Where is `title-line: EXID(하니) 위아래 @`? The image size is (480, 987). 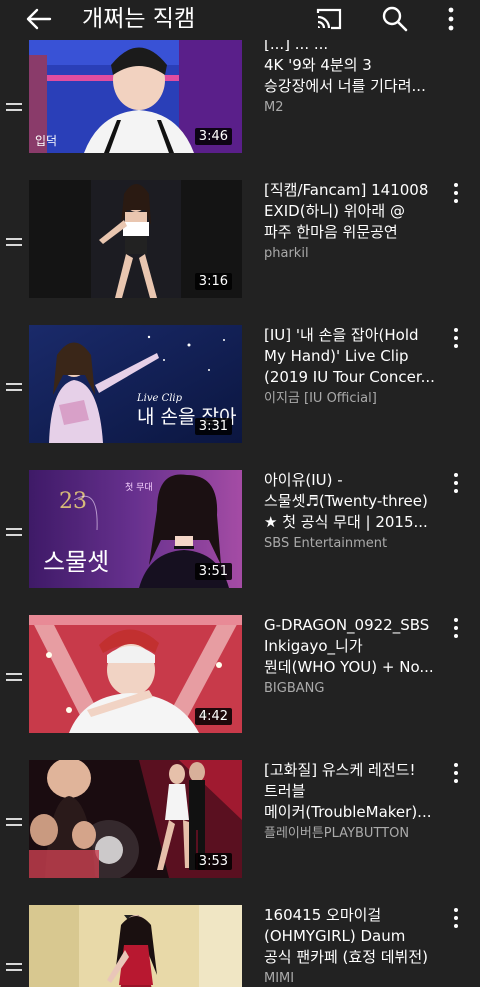
title-line: EXID(하니) 위아래 @ is located at coordinates (334, 211).